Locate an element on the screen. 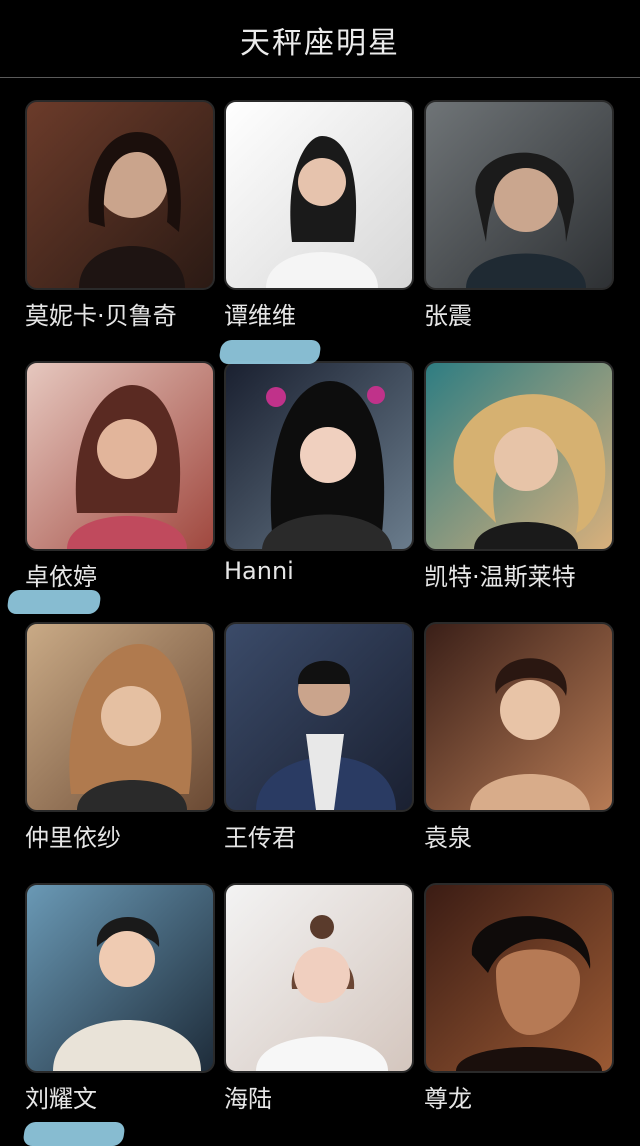 This screenshot has width=640, height=1146. star-name: 谭维维 is located at coordinates (260, 316).